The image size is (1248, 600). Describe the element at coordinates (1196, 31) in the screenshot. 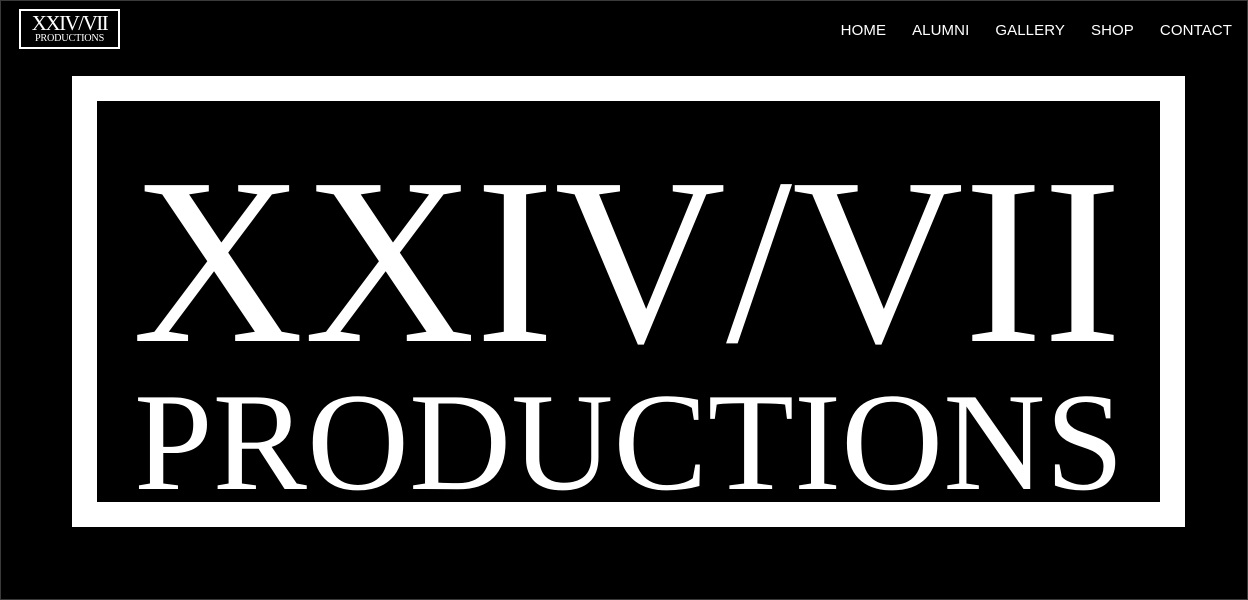

I see `nav-contact-link: CONTACT` at that location.